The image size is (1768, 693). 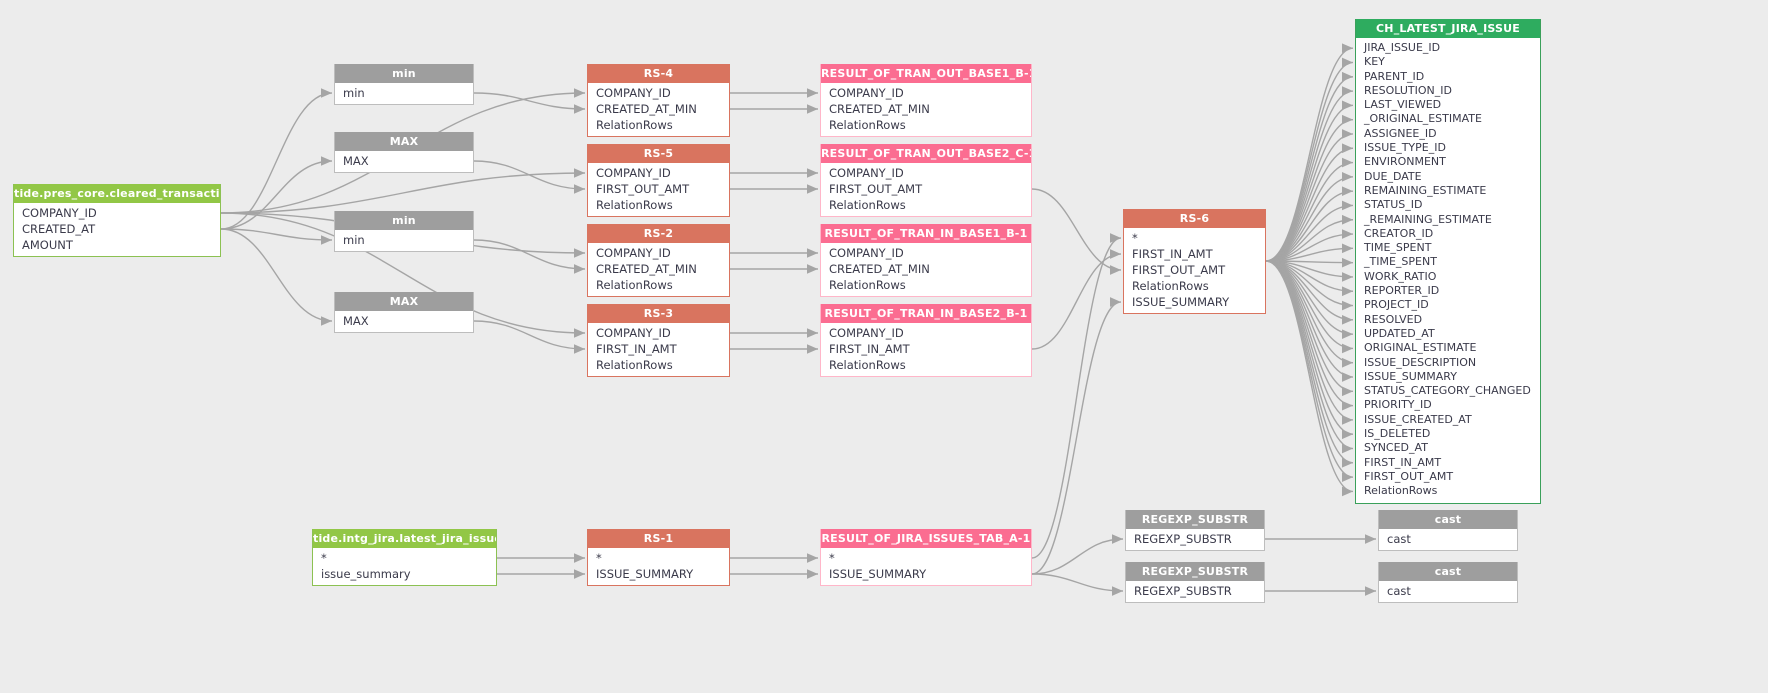 What do you see at coordinates (1448, 277) in the screenshot?
I see `node-field: WORK_RATIO` at bounding box center [1448, 277].